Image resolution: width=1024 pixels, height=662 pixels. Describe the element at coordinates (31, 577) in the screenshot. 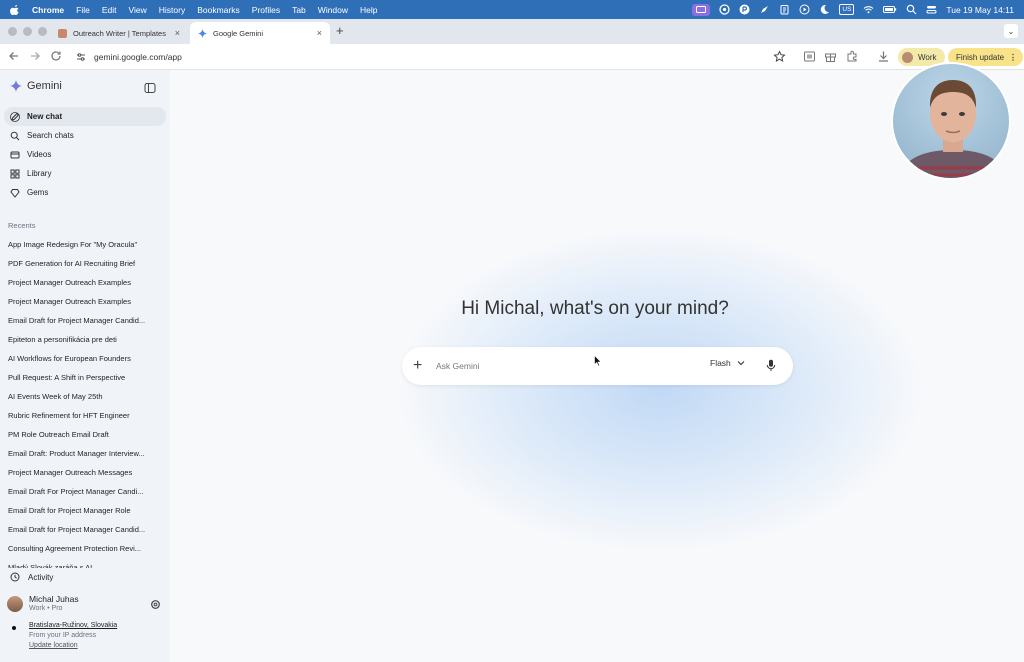

I see `sidebar-item-activity: Activity` at that location.